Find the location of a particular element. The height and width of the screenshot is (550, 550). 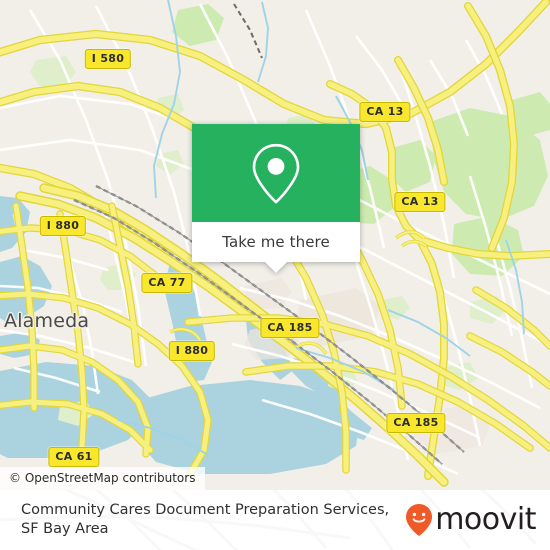

location-popup: Take me there is located at coordinates (276, 198).